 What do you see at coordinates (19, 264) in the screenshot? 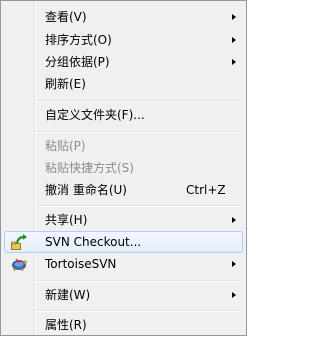
I see `tortoise-icon` at bounding box center [19, 264].